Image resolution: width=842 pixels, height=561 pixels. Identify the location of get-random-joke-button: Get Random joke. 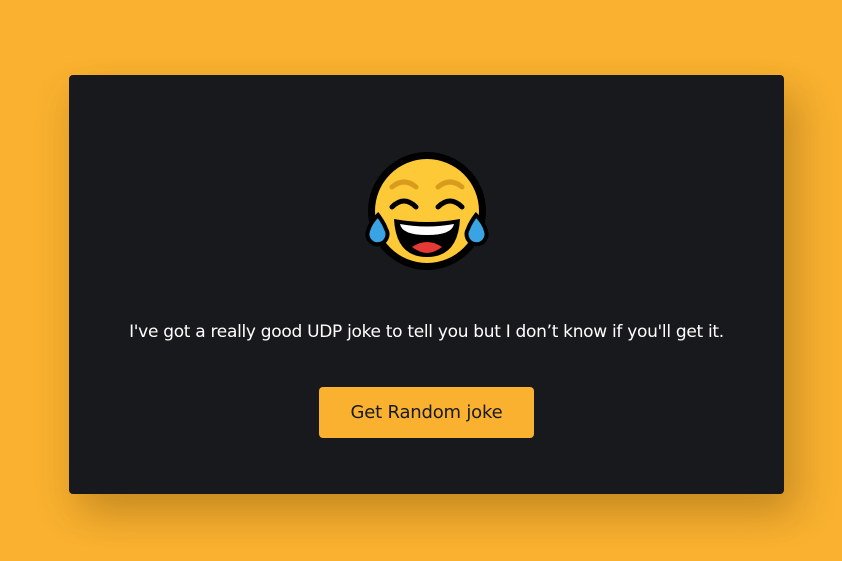
(426, 412).